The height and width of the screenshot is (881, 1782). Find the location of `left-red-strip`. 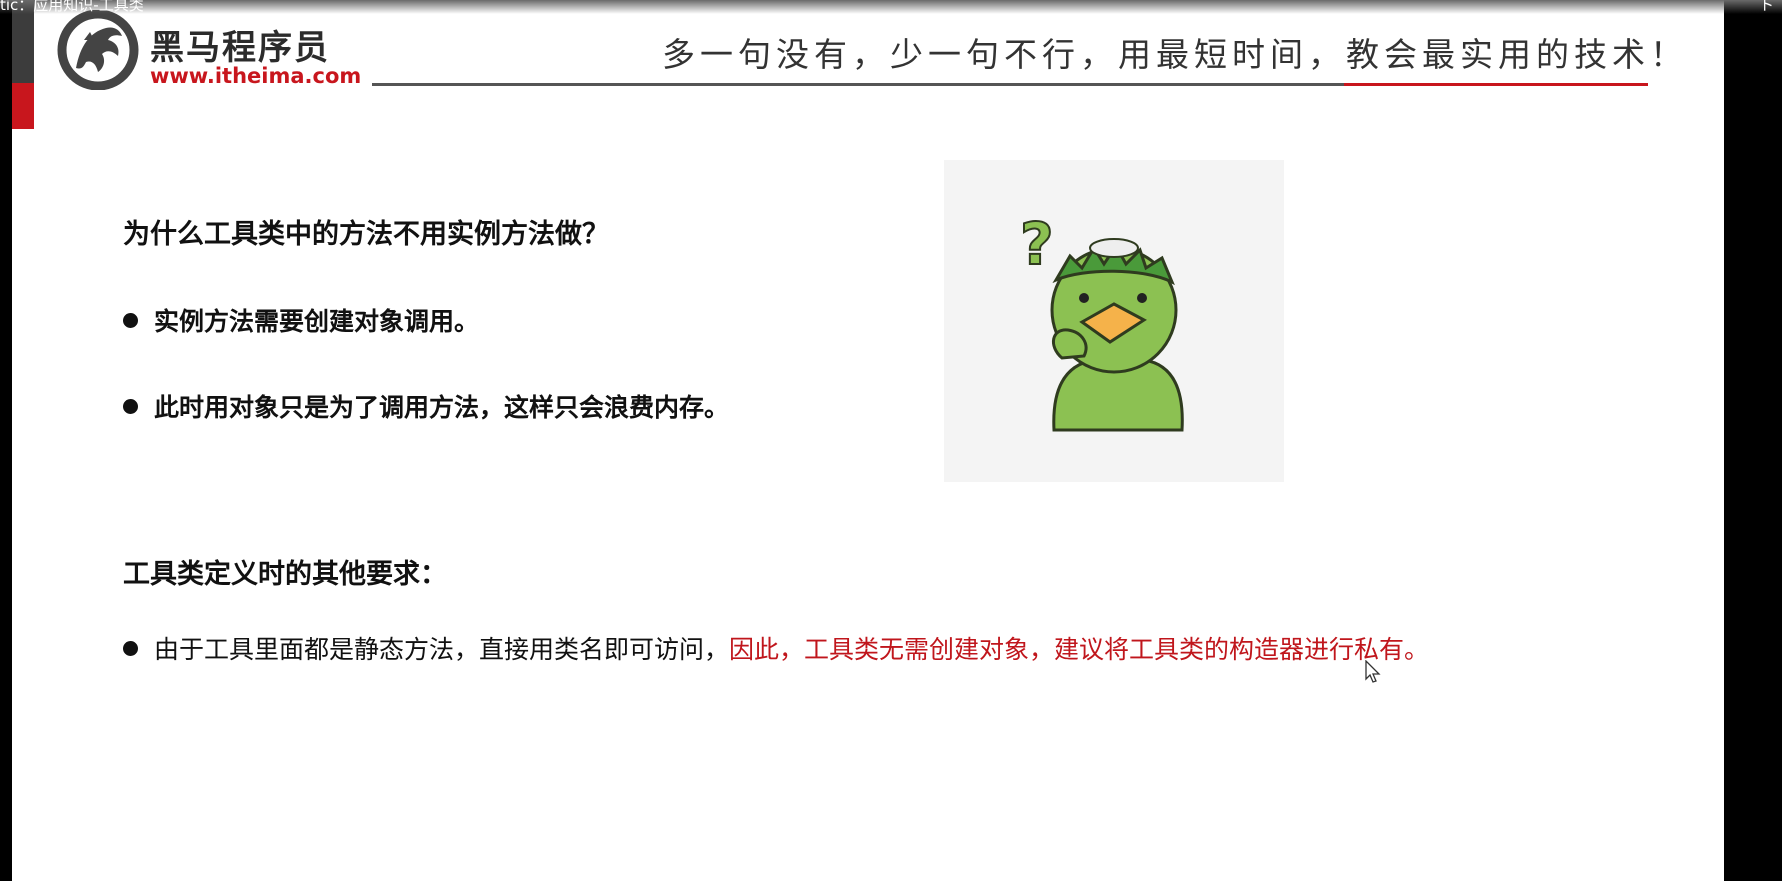

left-red-strip is located at coordinates (23, 106).